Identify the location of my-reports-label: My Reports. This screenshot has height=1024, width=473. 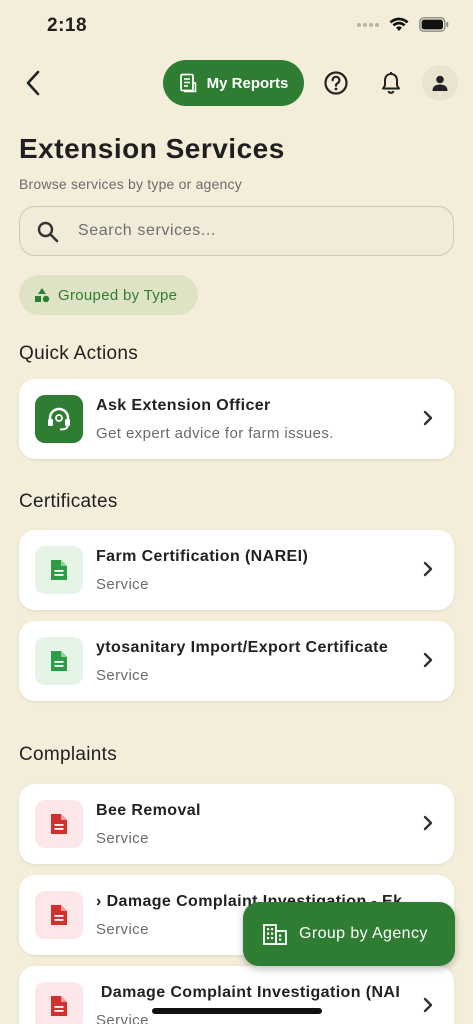
(247, 83).